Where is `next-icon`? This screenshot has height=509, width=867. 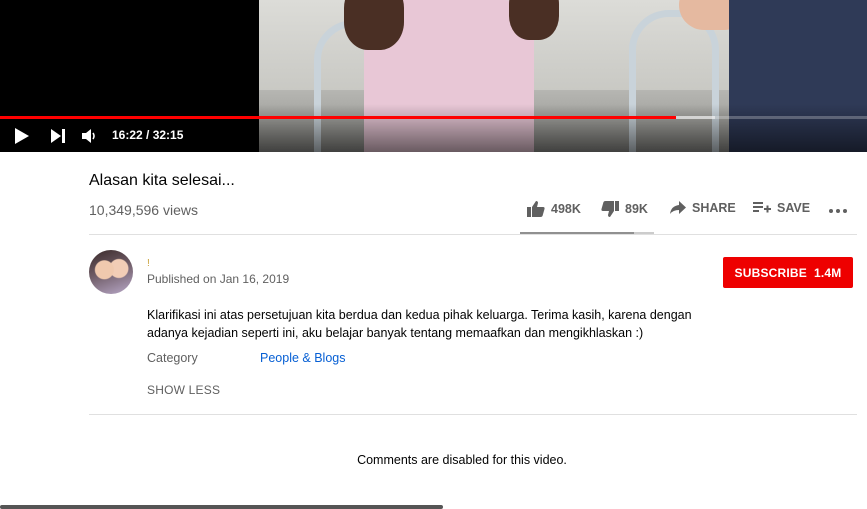 next-icon is located at coordinates (58, 136).